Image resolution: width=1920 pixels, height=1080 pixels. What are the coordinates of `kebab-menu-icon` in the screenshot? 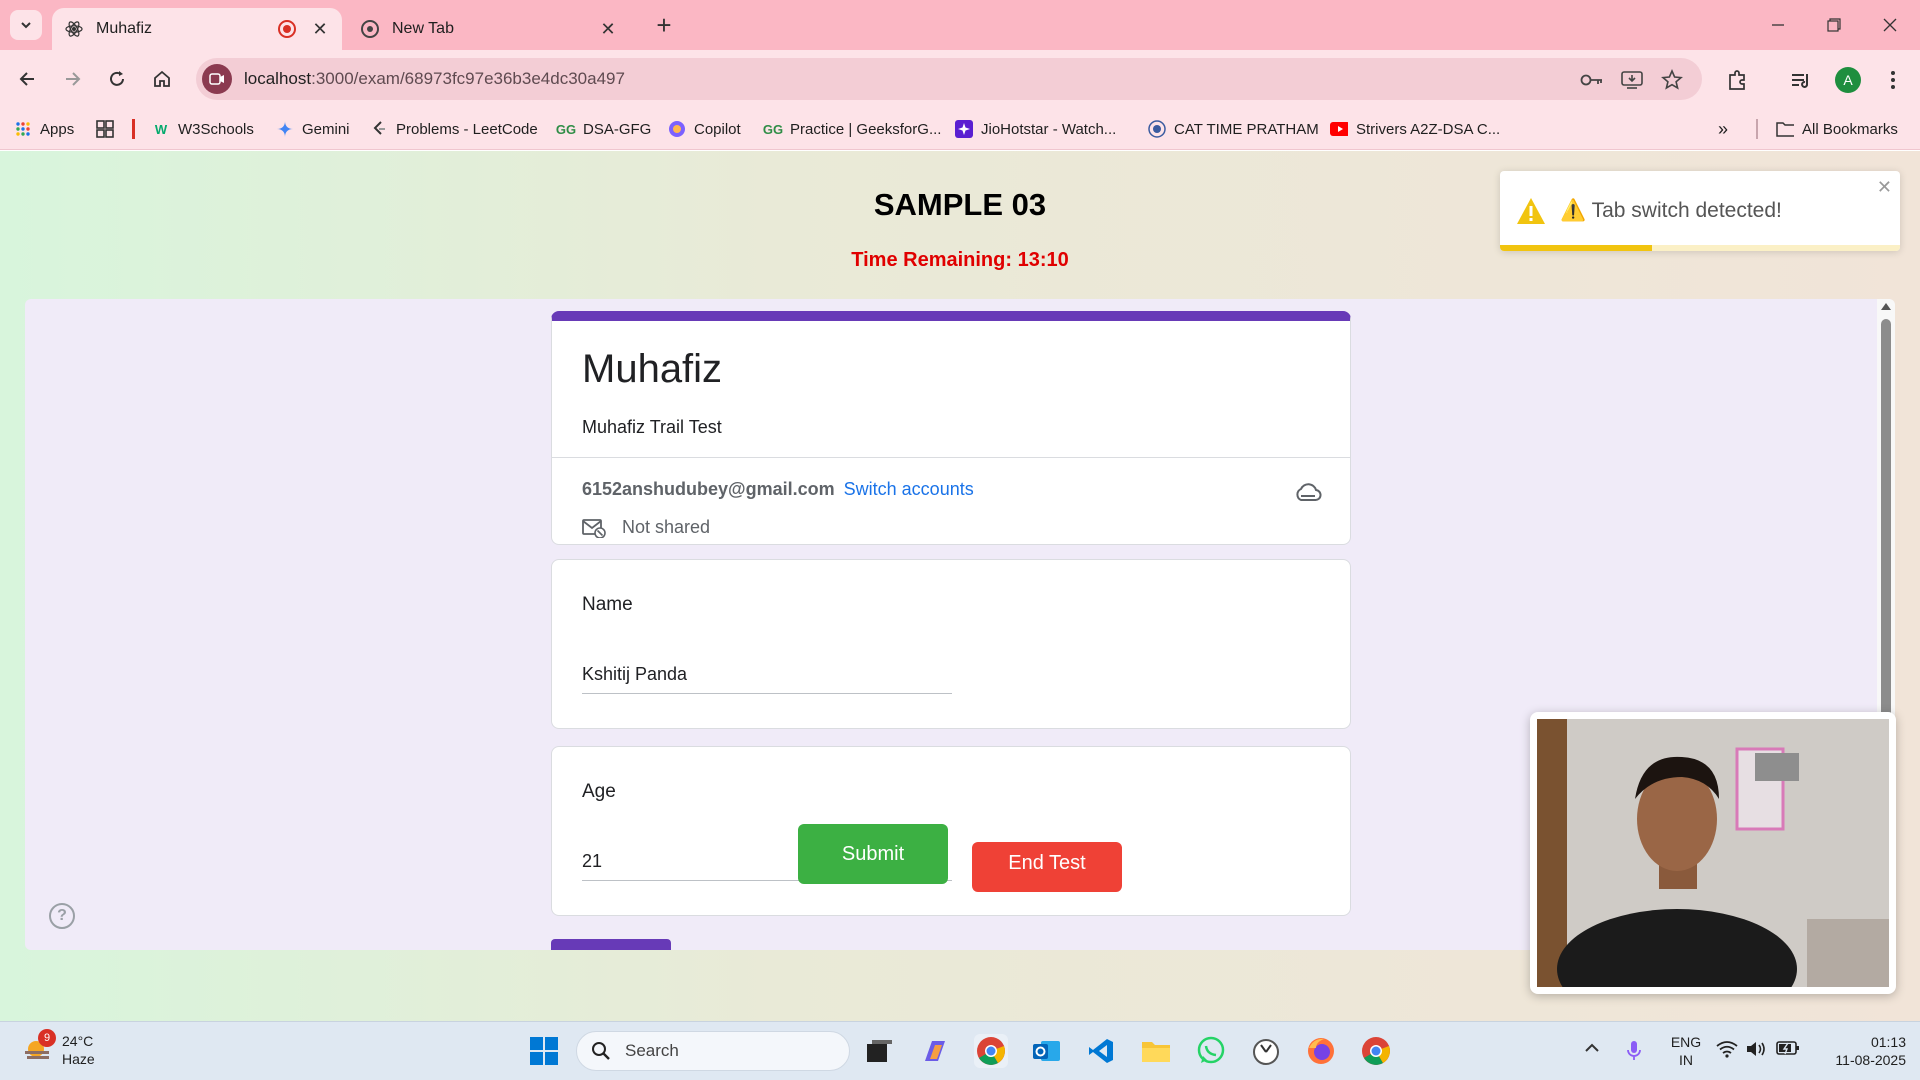 It's located at (1893, 80).